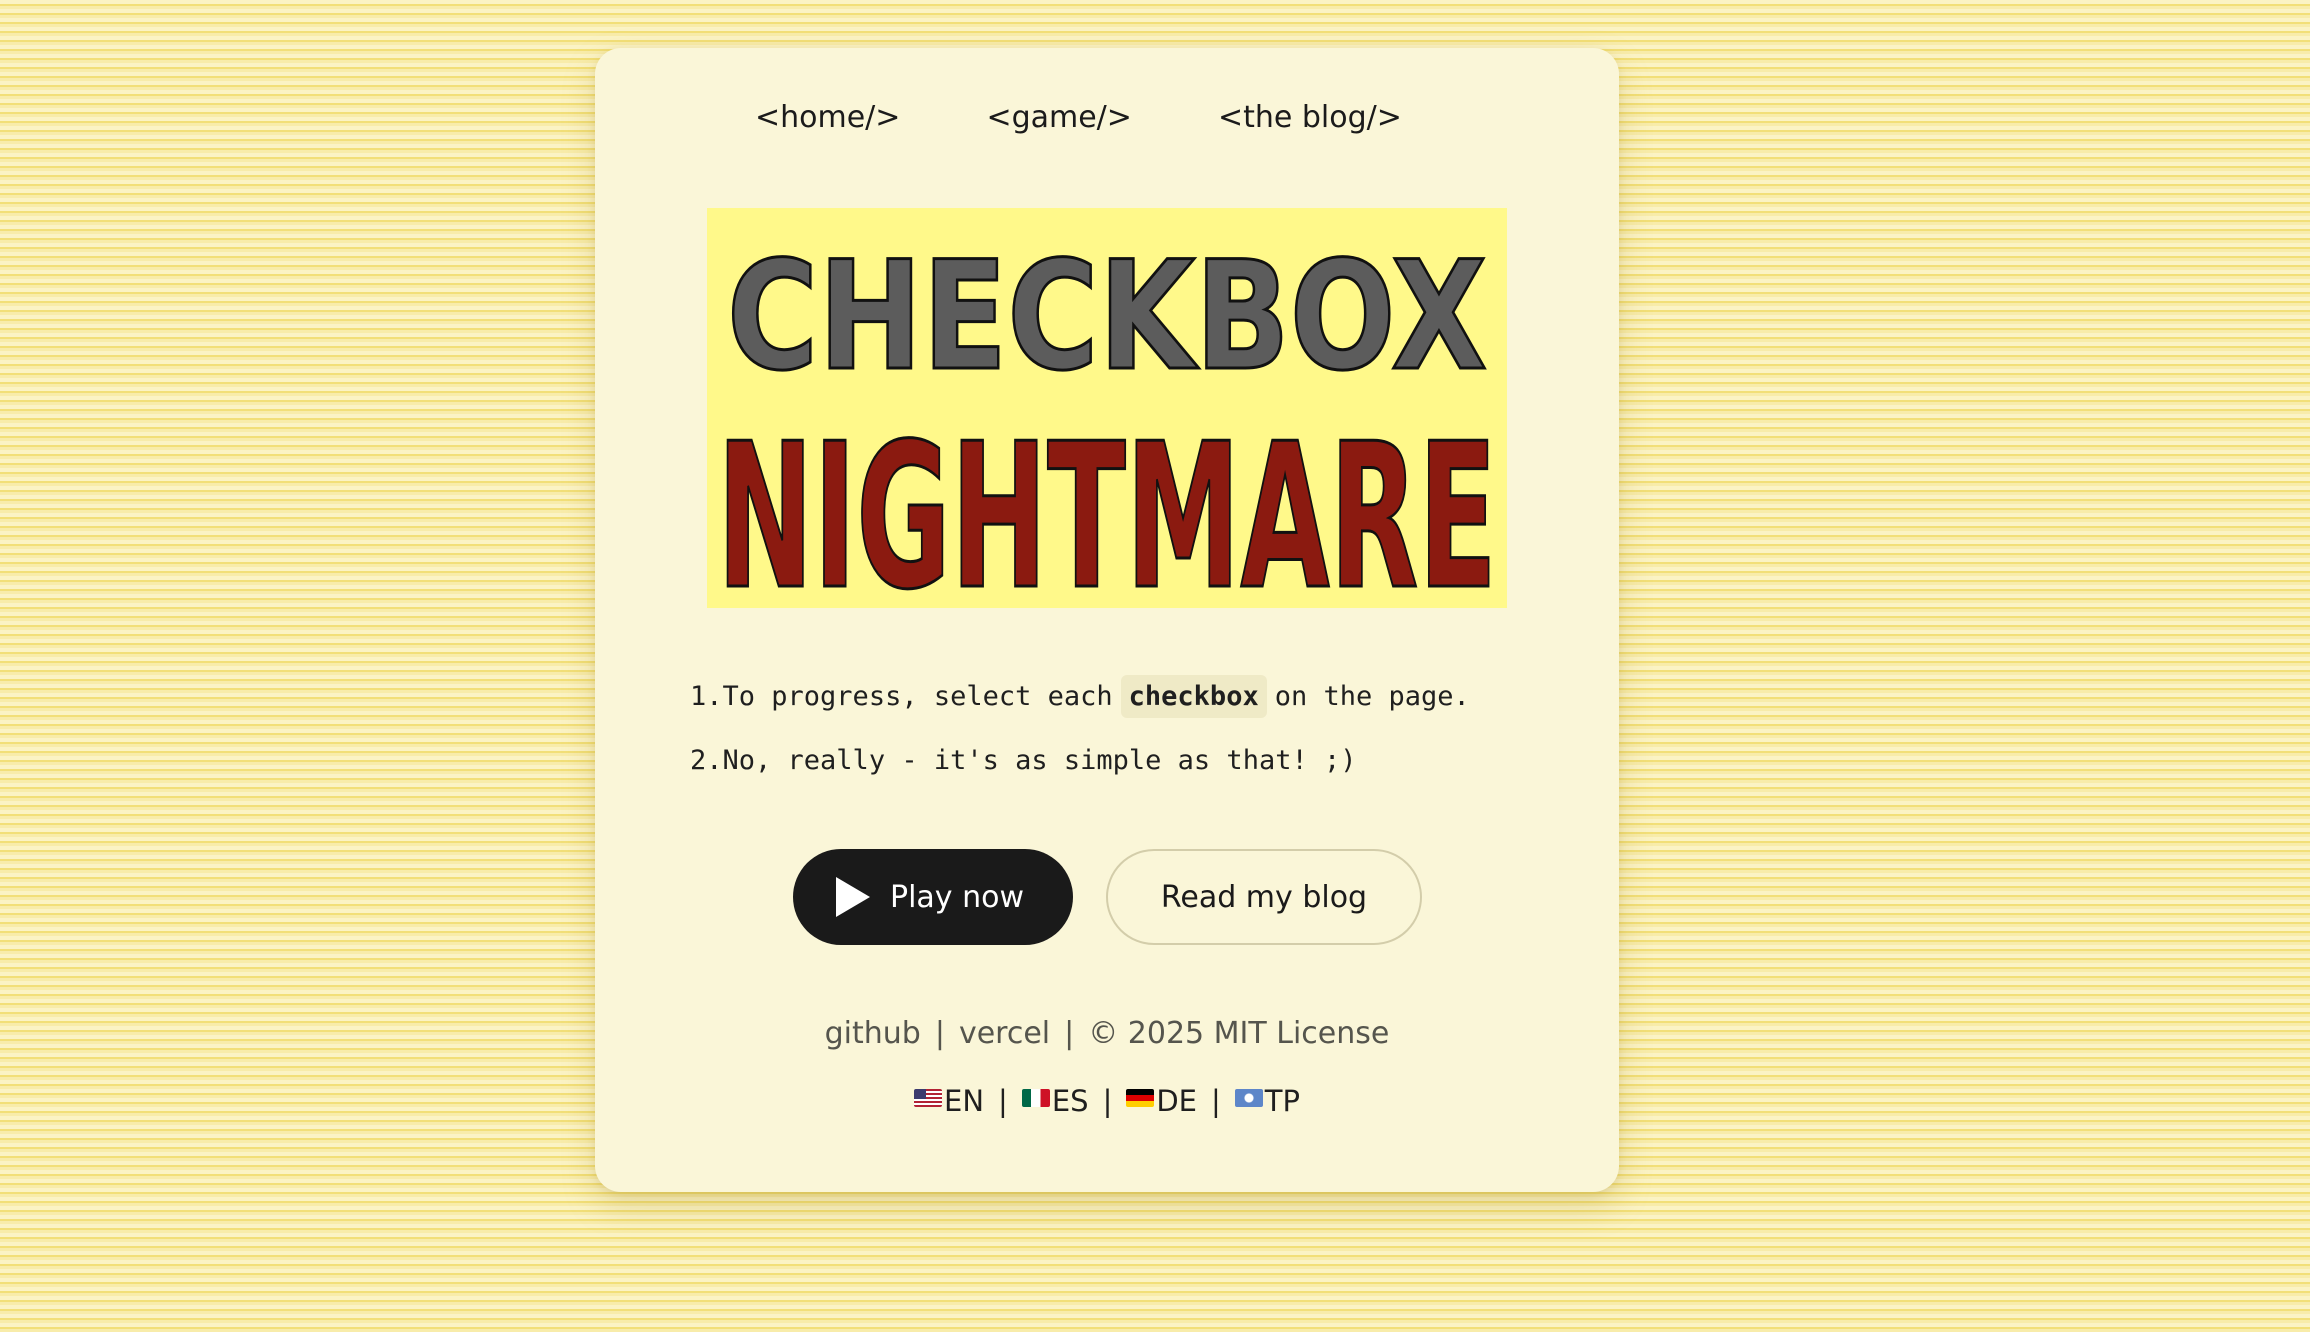 The height and width of the screenshot is (1332, 2310). I want to click on nav-home-link: <home/>, so click(827, 117).